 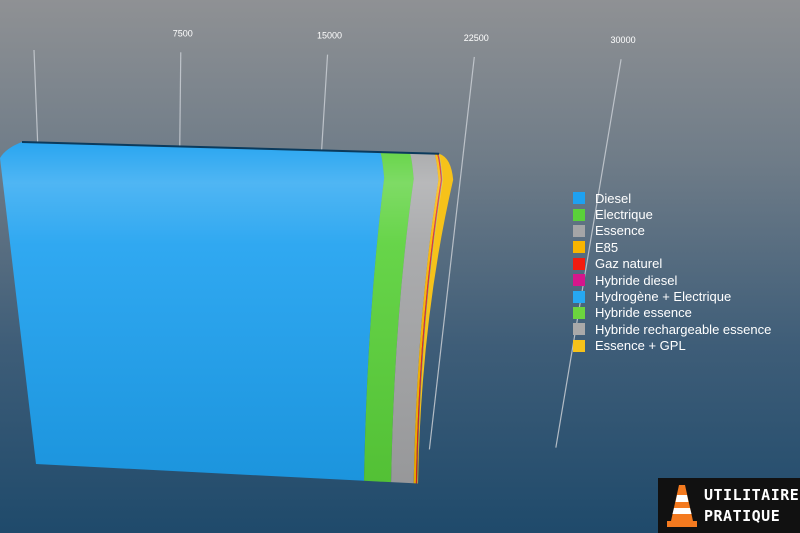 What do you see at coordinates (672, 247) in the screenshot?
I see `legend-item: E85` at bounding box center [672, 247].